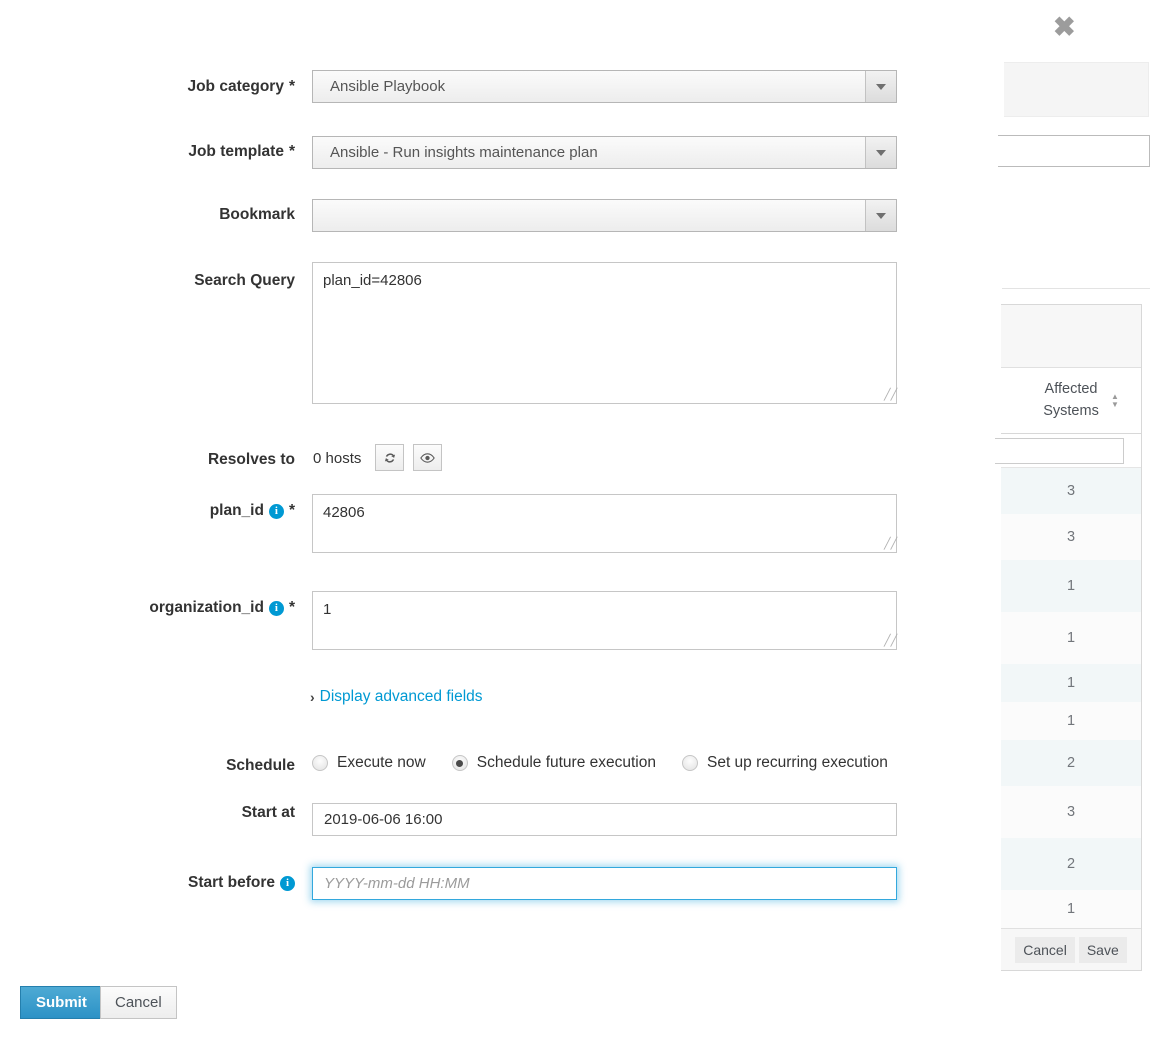 Image resolution: width=1164 pixels, height=1041 pixels. What do you see at coordinates (427, 457) in the screenshot?
I see `eye-icon` at bounding box center [427, 457].